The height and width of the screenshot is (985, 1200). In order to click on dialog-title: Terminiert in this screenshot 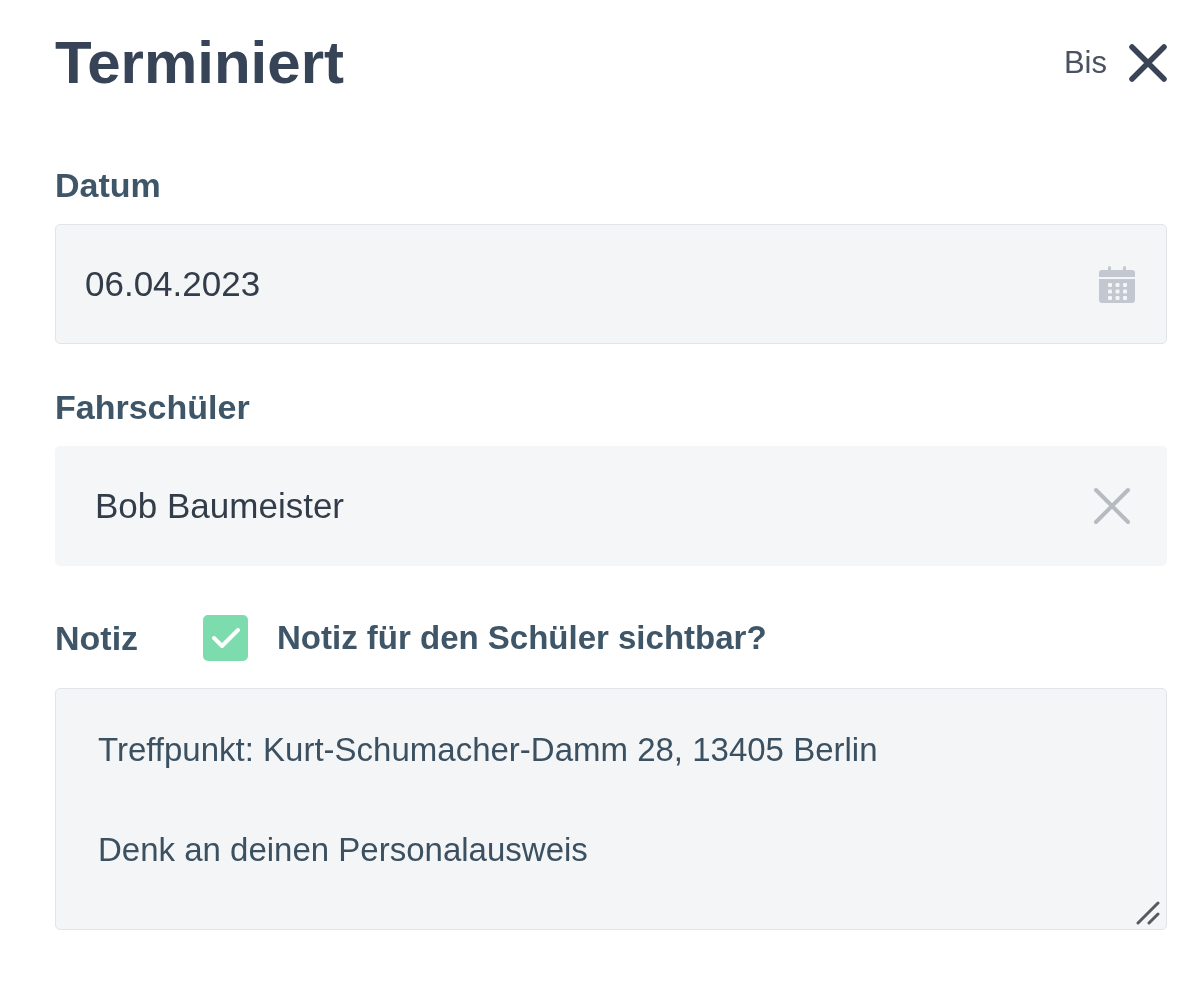, I will do `click(199, 63)`.